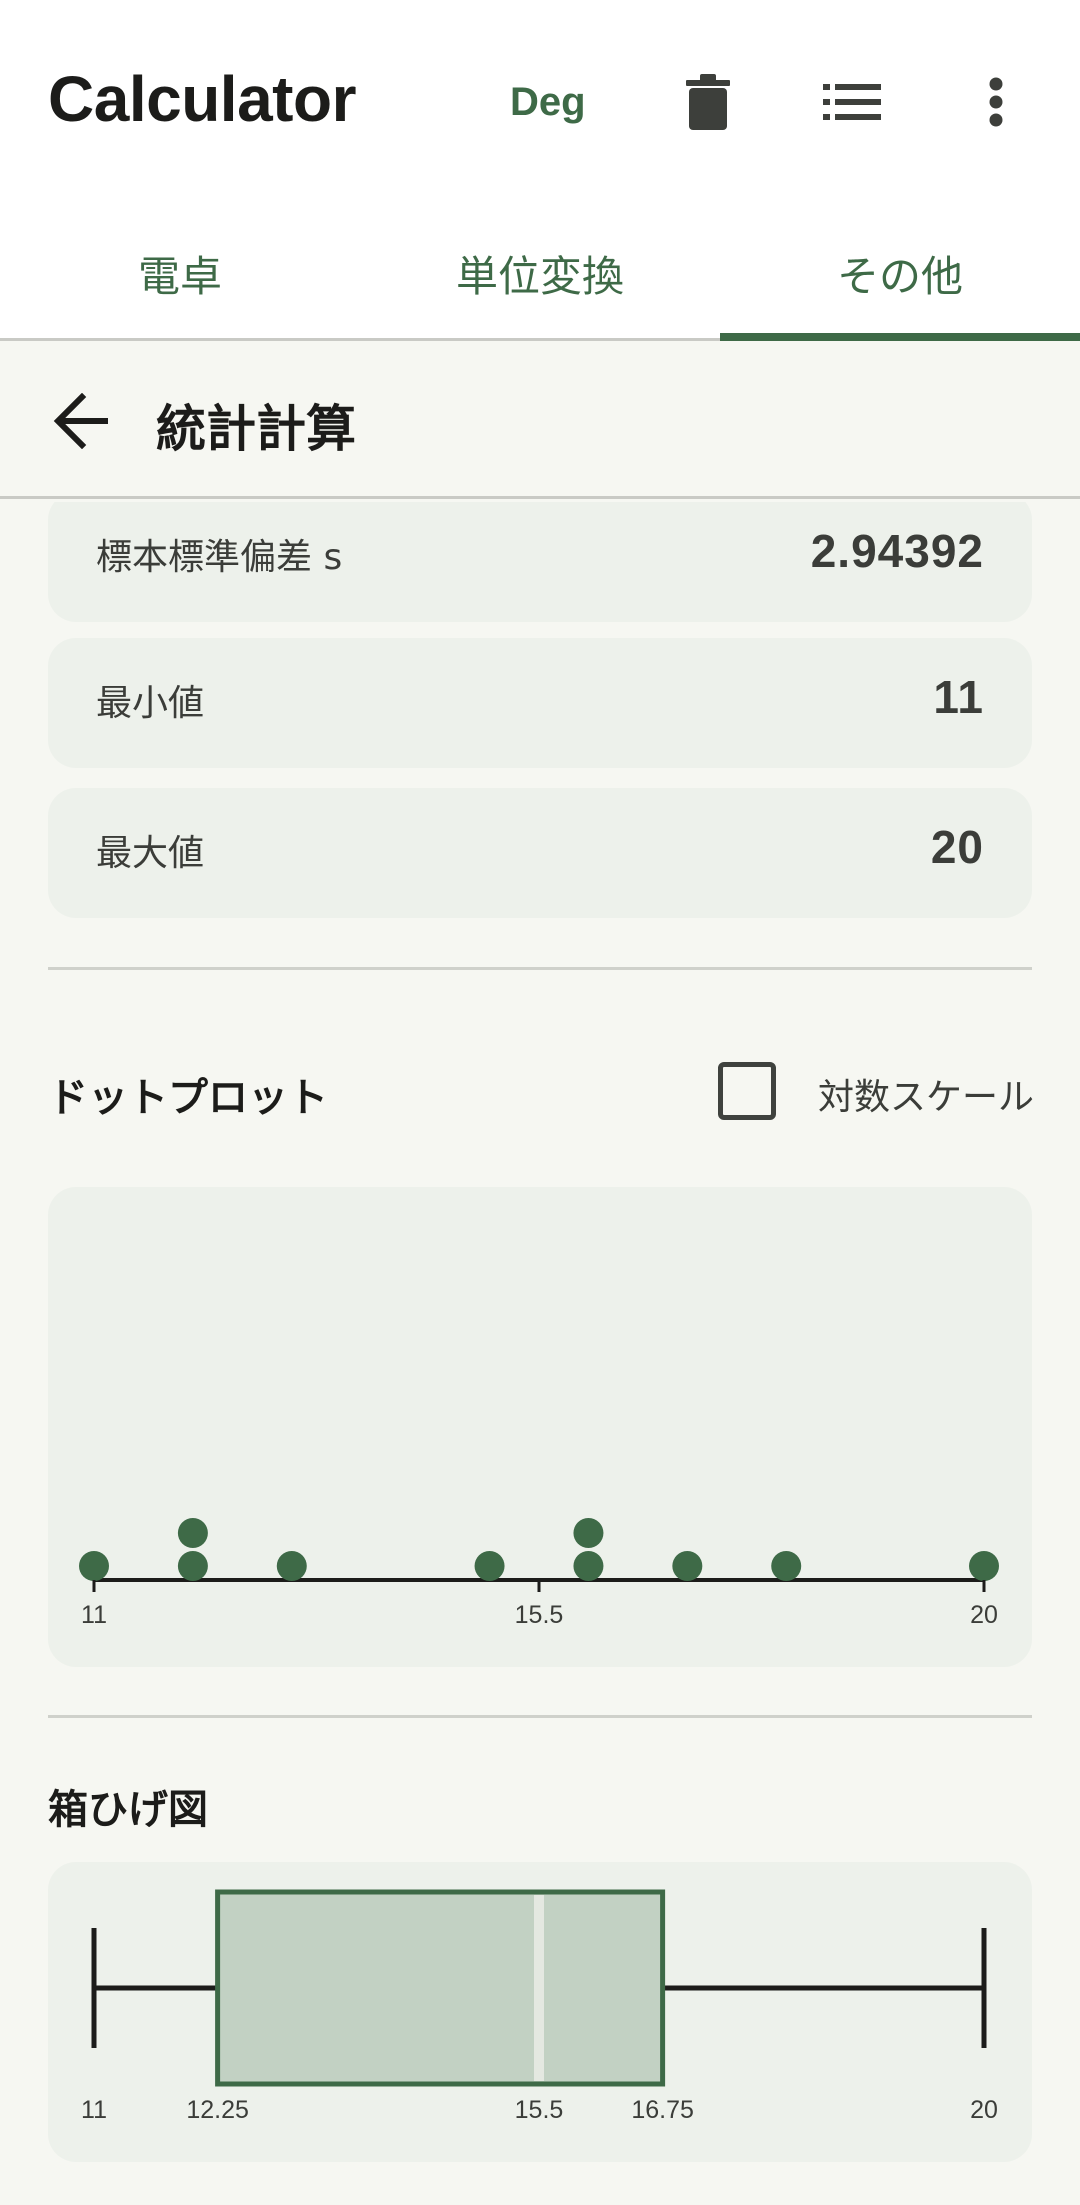  What do you see at coordinates (219, 557) in the screenshot?
I see `stat-label: 標本標準偏差 s` at bounding box center [219, 557].